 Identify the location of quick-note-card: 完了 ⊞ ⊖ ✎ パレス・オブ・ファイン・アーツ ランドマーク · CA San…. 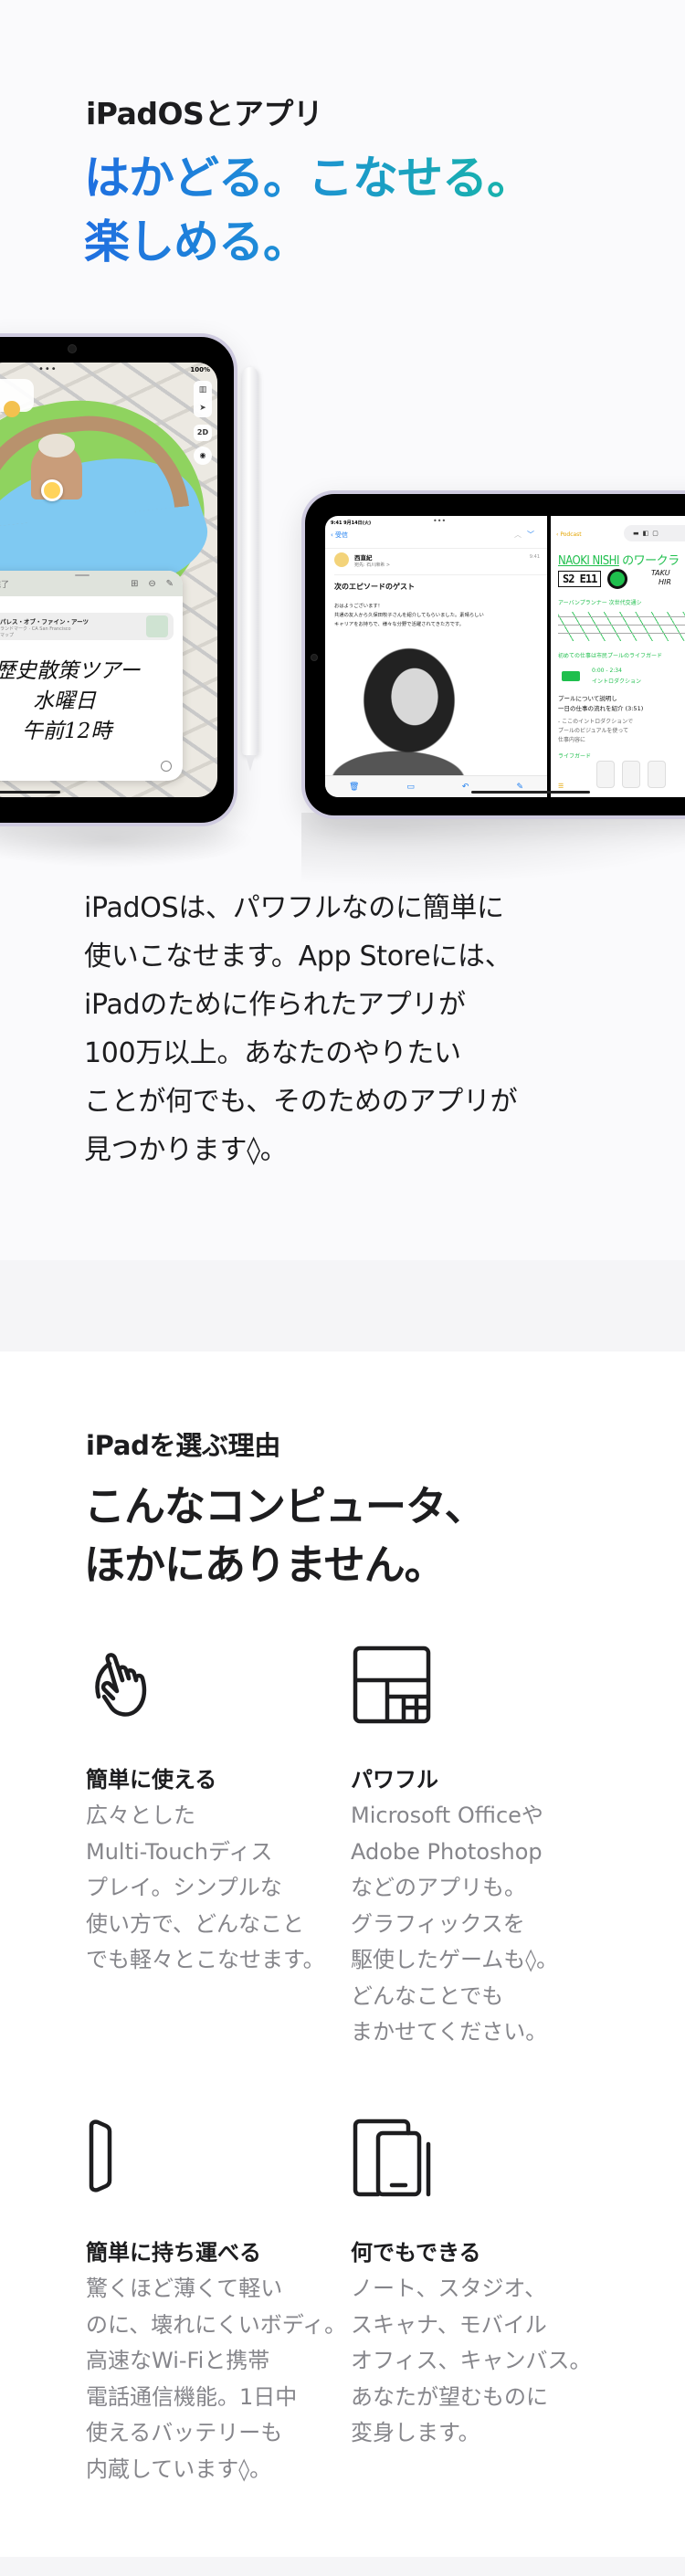
(91, 676).